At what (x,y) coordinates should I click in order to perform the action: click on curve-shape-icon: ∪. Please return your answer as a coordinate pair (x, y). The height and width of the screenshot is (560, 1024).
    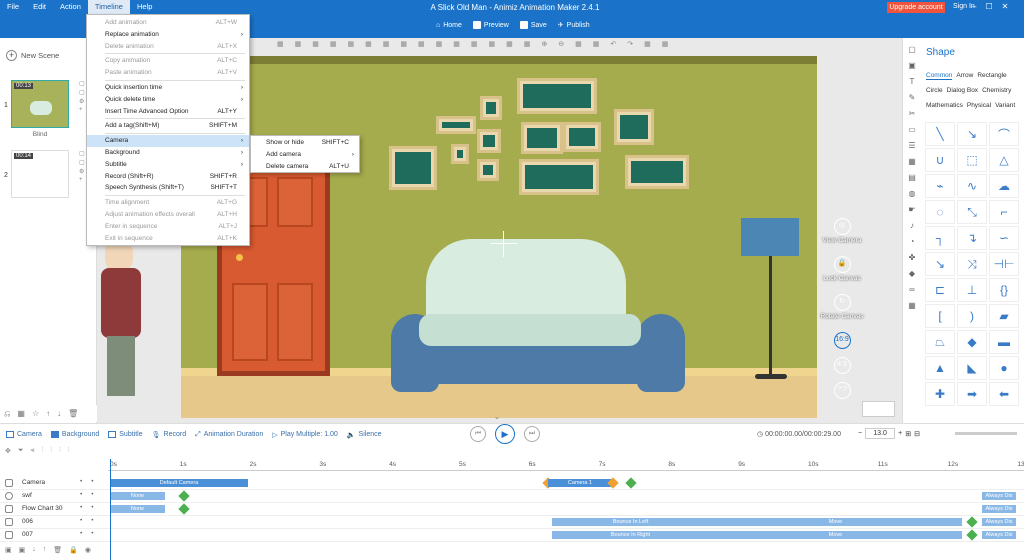
    Looking at the image, I should click on (940, 160).